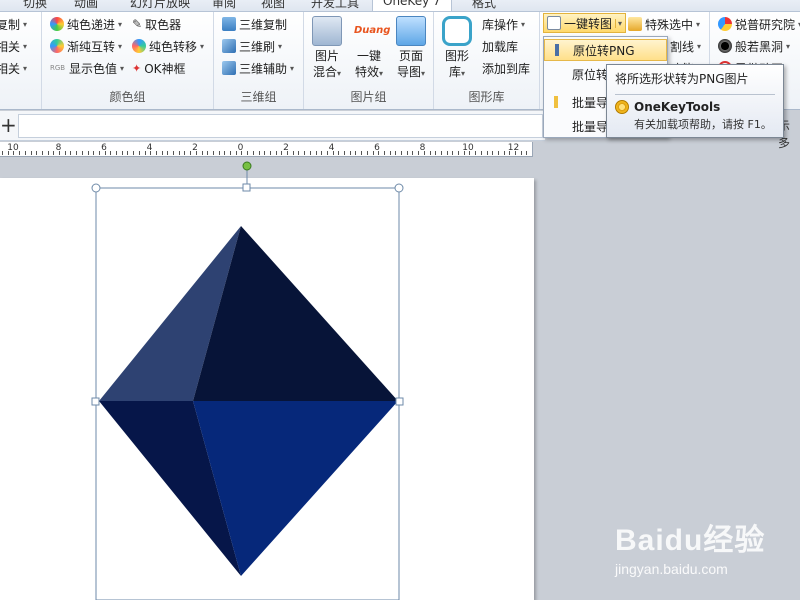  What do you see at coordinates (229, 46) in the screenshot?
I see `cube-icon` at bounding box center [229, 46].